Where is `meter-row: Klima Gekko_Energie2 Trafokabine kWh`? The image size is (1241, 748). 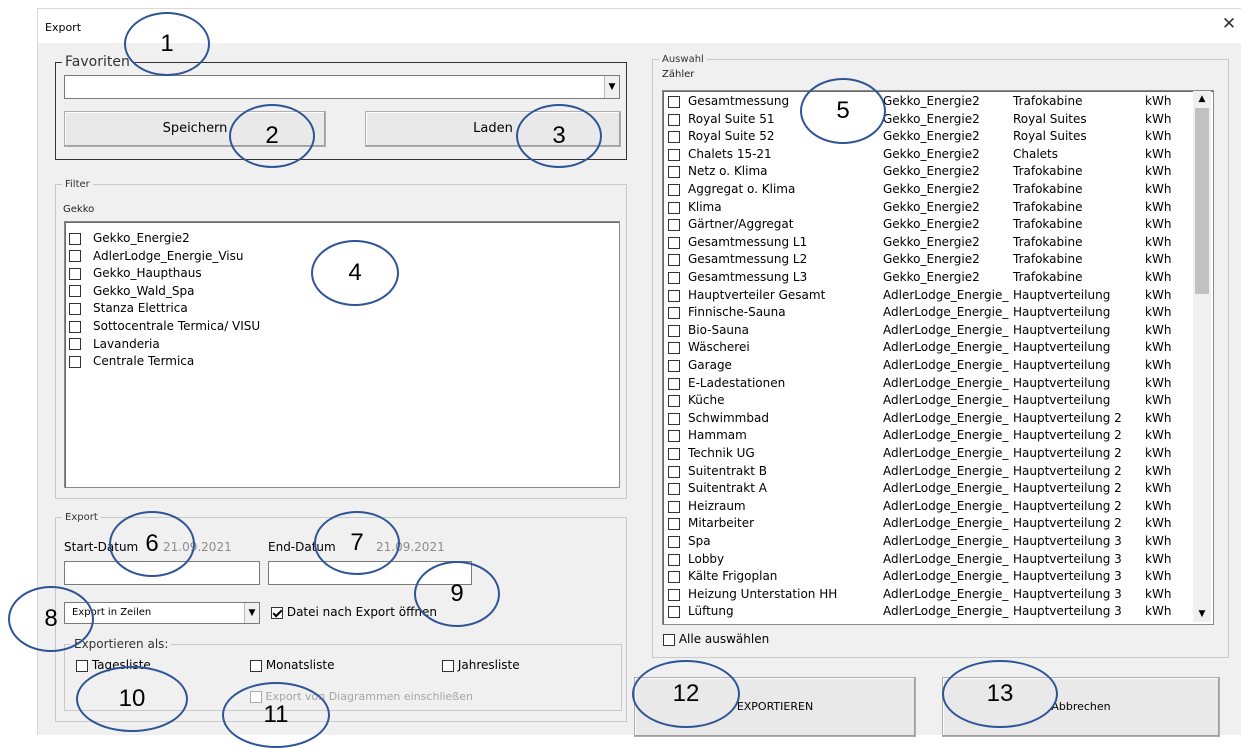
meter-row: Klima Gekko_Energie2 Trafokabine kWh is located at coordinates (927, 208).